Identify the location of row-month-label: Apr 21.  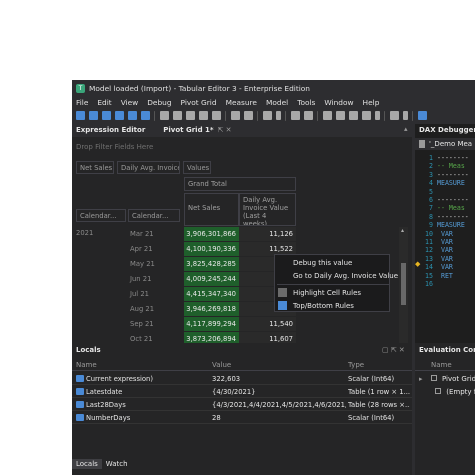
(141, 249).